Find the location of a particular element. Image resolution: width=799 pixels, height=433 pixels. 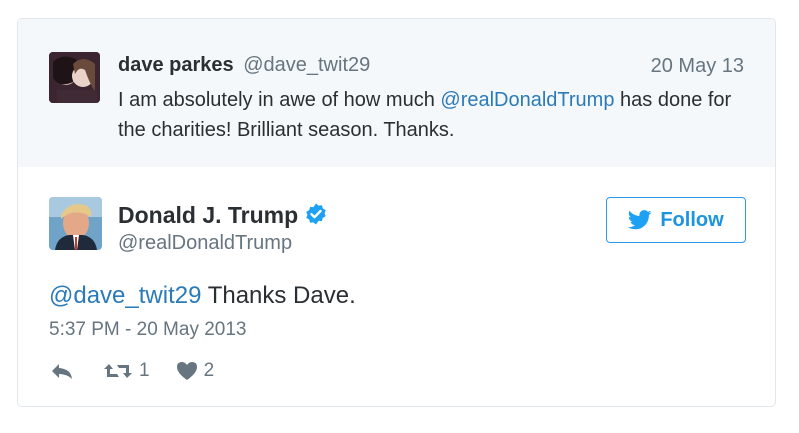

tweet-text: @dave_twit29 Thanks Dave. is located at coordinates (202, 296).